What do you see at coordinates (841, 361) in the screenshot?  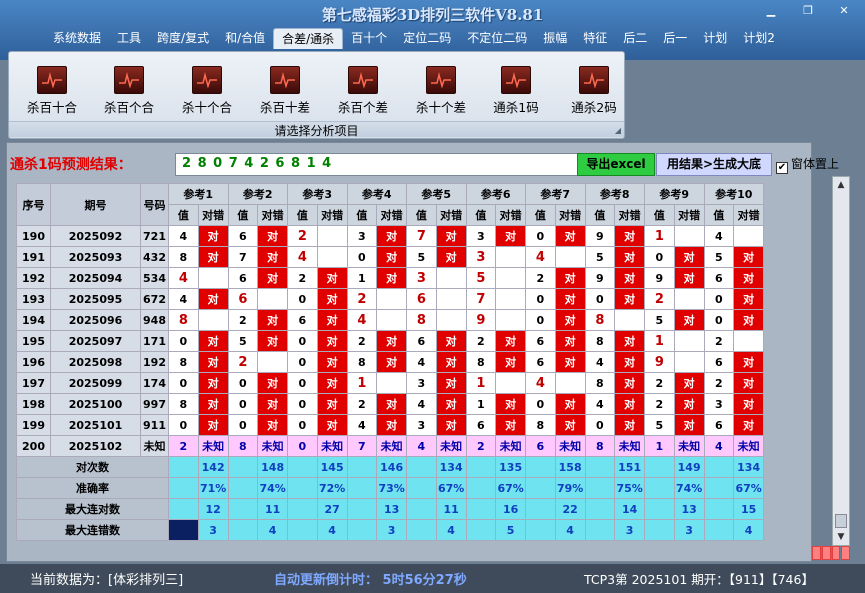 I see `vertical-scrollbar: ▲ ▼` at bounding box center [841, 361].